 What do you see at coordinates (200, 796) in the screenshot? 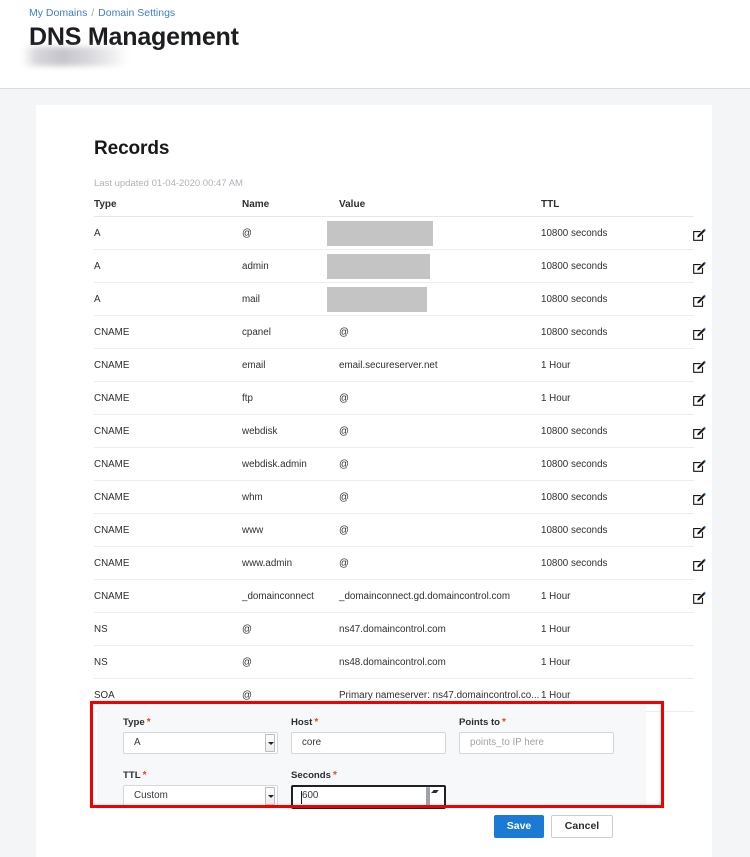
I see `ttl-select: Custom` at bounding box center [200, 796].